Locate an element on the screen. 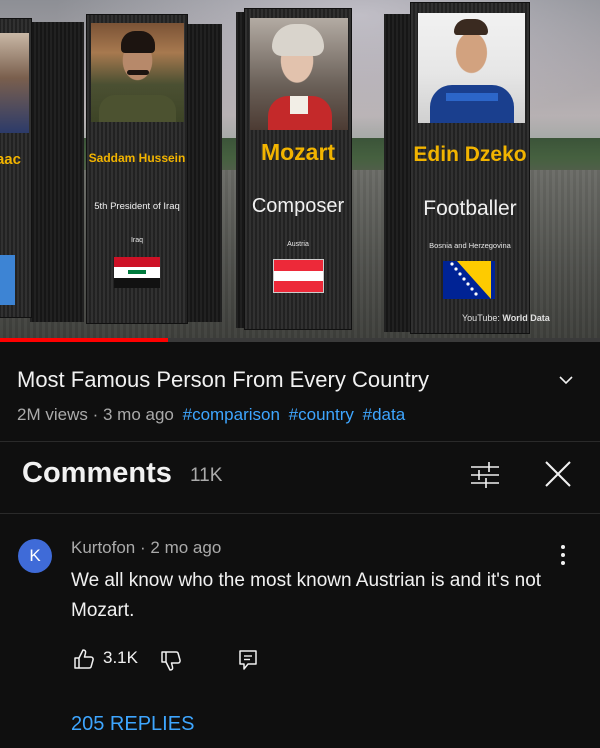 This screenshot has width=600, height=748. thumb-up-icon is located at coordinates (84, 659).